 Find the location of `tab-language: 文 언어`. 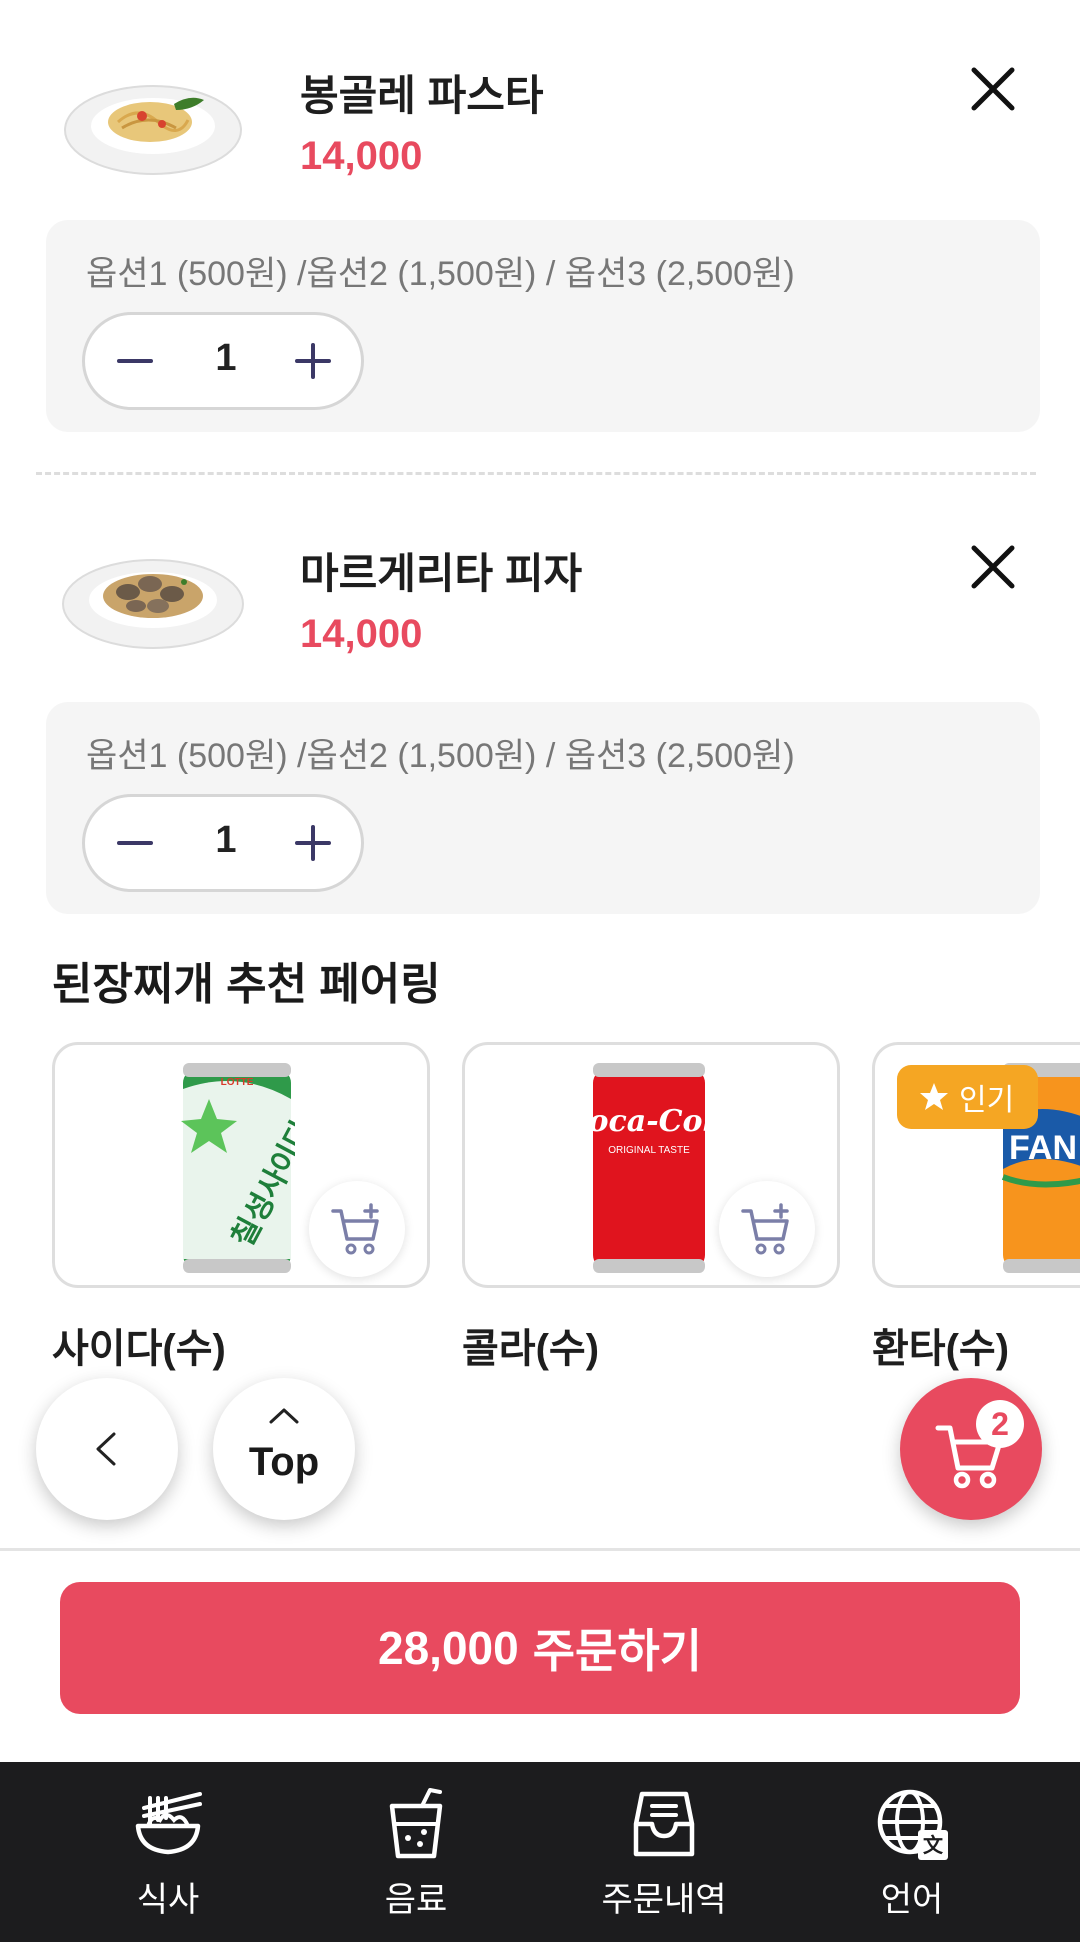

tab-language: 文 언어 is located at coordinates (912, 1852).